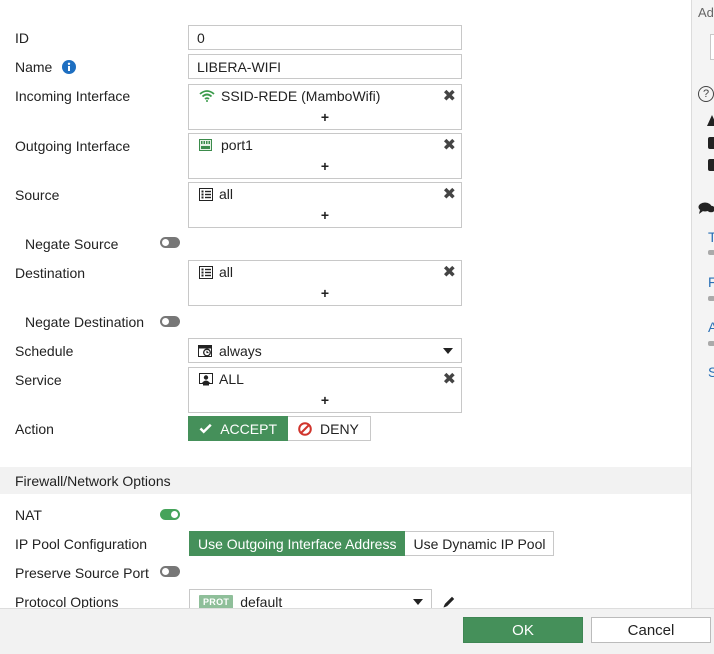  What do you see at coordinates (712, 47) in the screenshot?
I see `side-panel-input` at bounding box center [712, 47].